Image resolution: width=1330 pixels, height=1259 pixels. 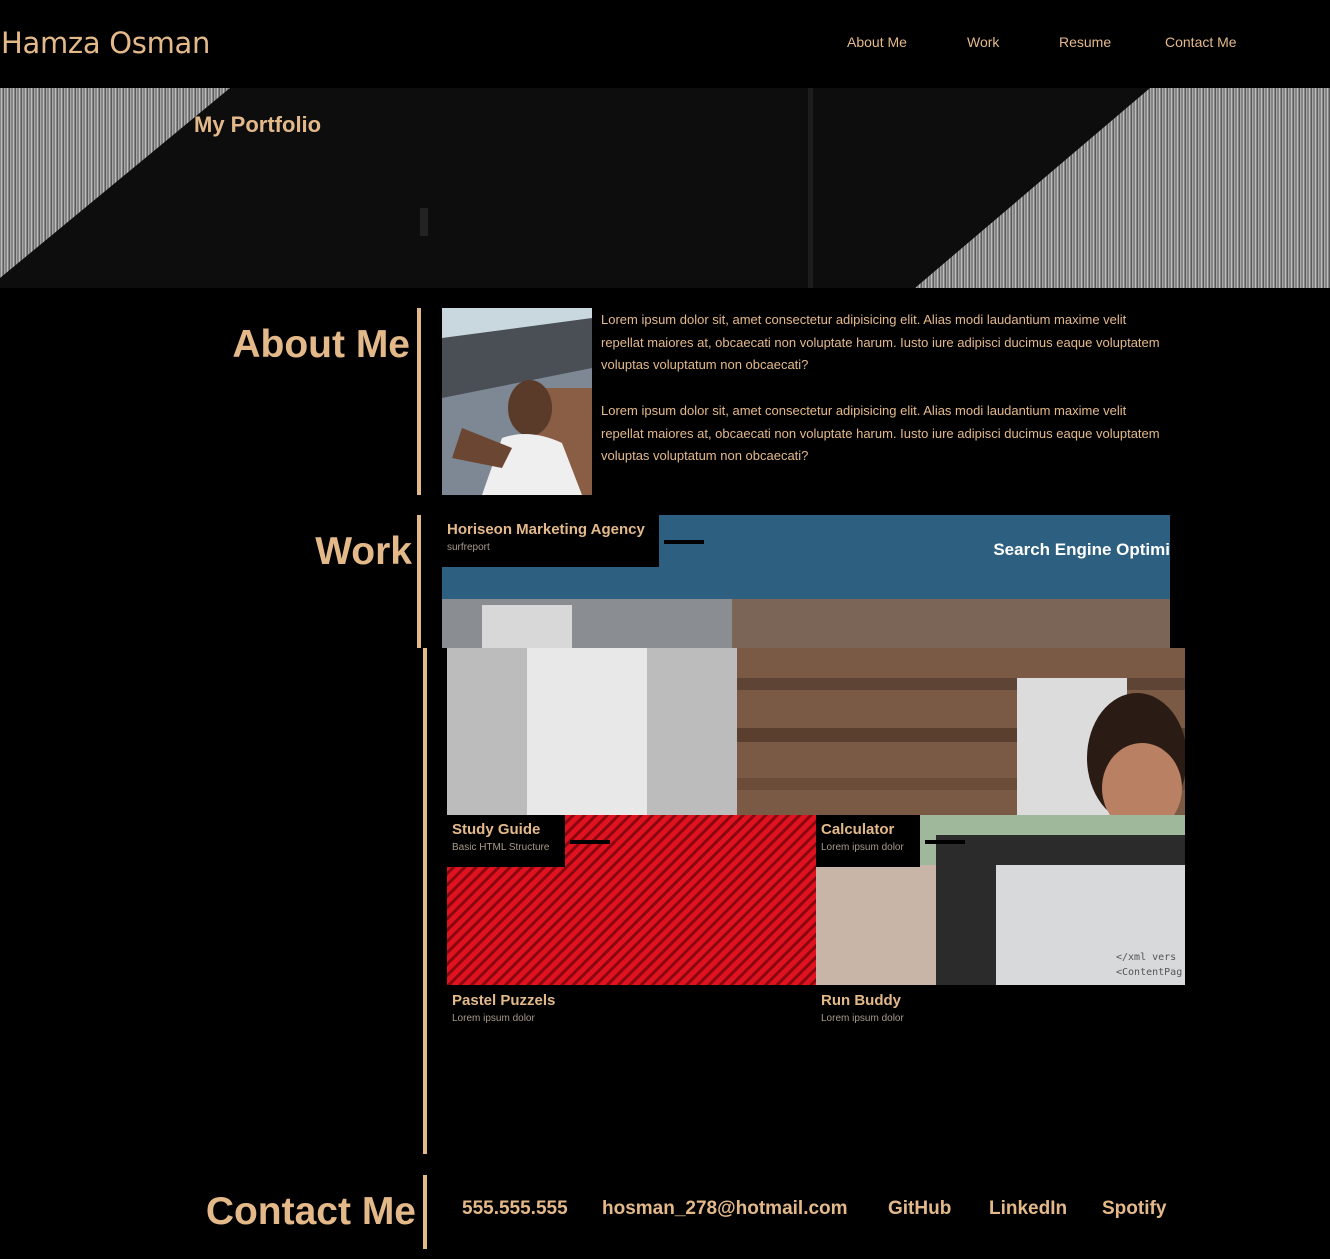 What do you see at coordinates (1081, 549) in the screenshot?
I see `featured-banner-text: Search Engine Optimi` at bounding box center [1081, 549].